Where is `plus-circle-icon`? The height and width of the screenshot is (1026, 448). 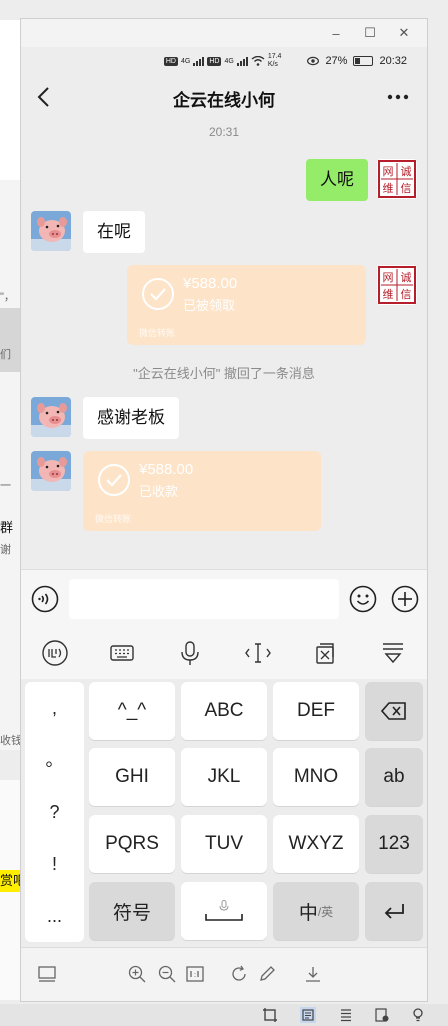 plus-circle-icon is located at coordinates (405, 599).